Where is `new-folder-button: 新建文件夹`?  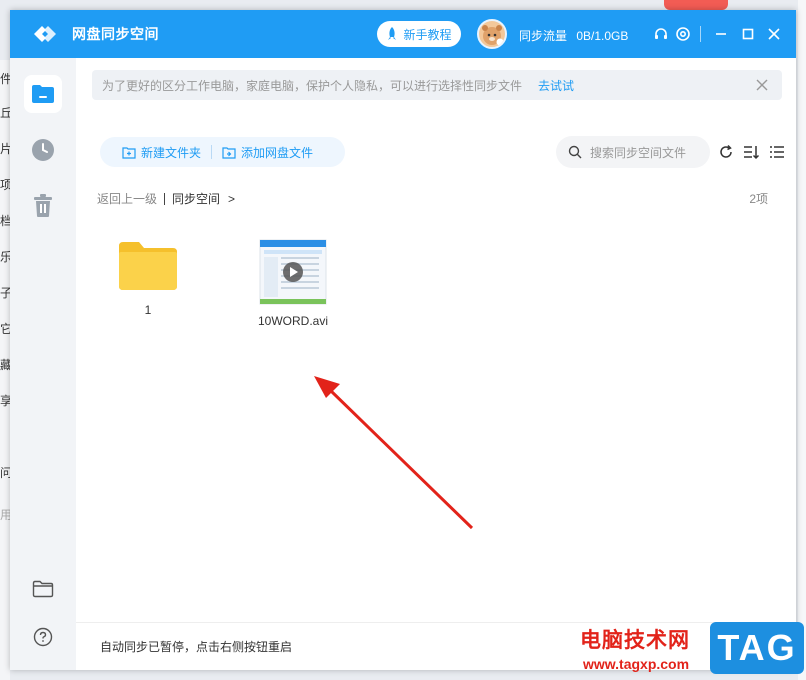
new-folder-button: 新建文件夹 is located at coordinates (161, 152).